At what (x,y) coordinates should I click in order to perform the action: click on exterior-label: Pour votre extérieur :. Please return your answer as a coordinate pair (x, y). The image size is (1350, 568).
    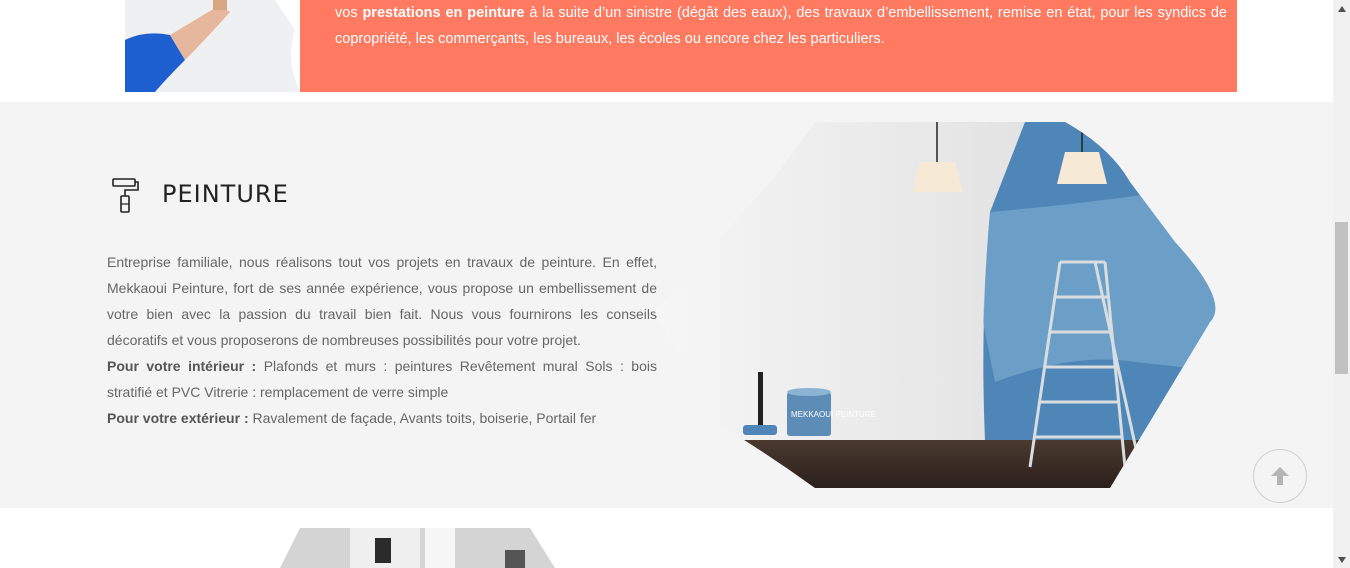
    Looking at the image, I should click on (178, 418).